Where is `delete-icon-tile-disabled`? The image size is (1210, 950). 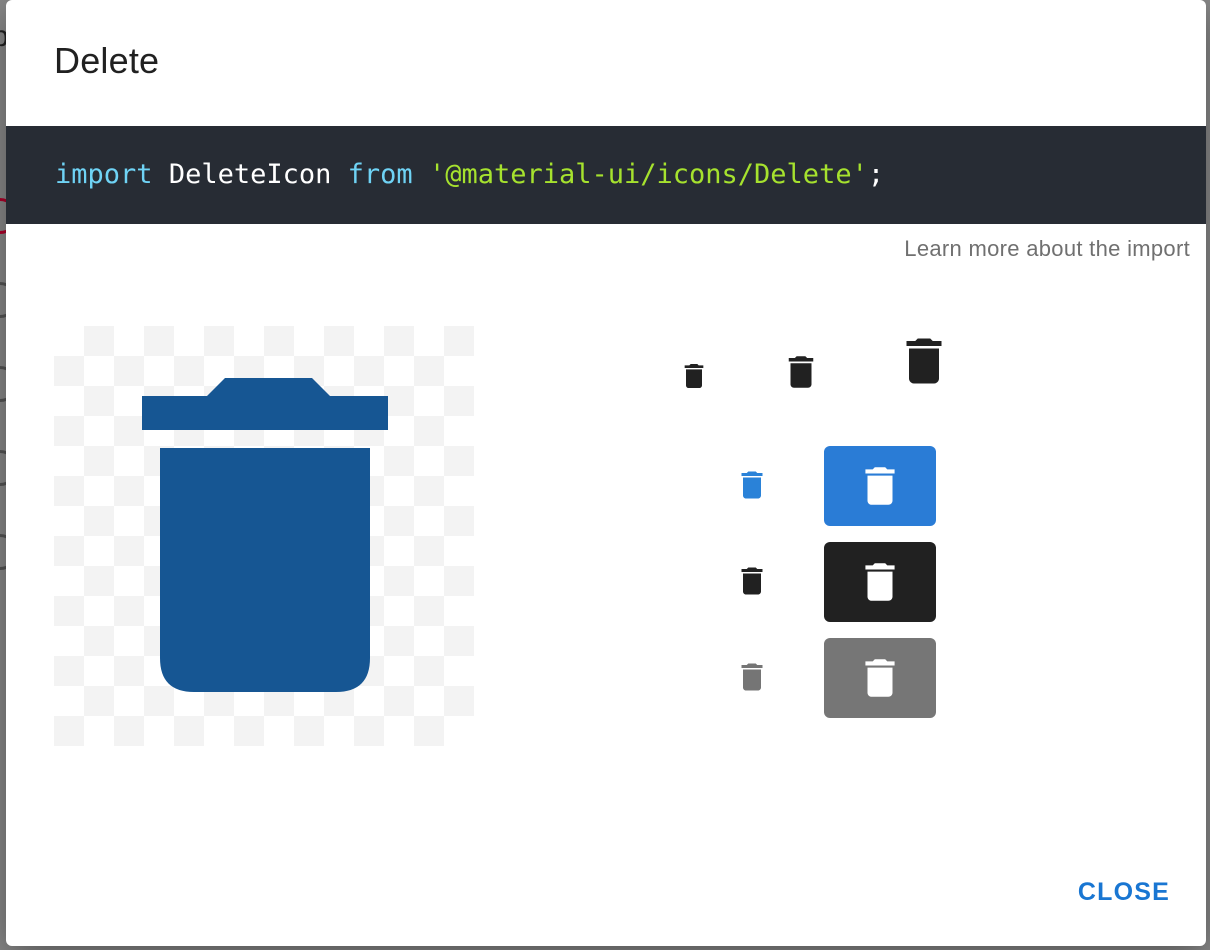
delete-icon-tile-disabled is located at coordinates (880, 678).